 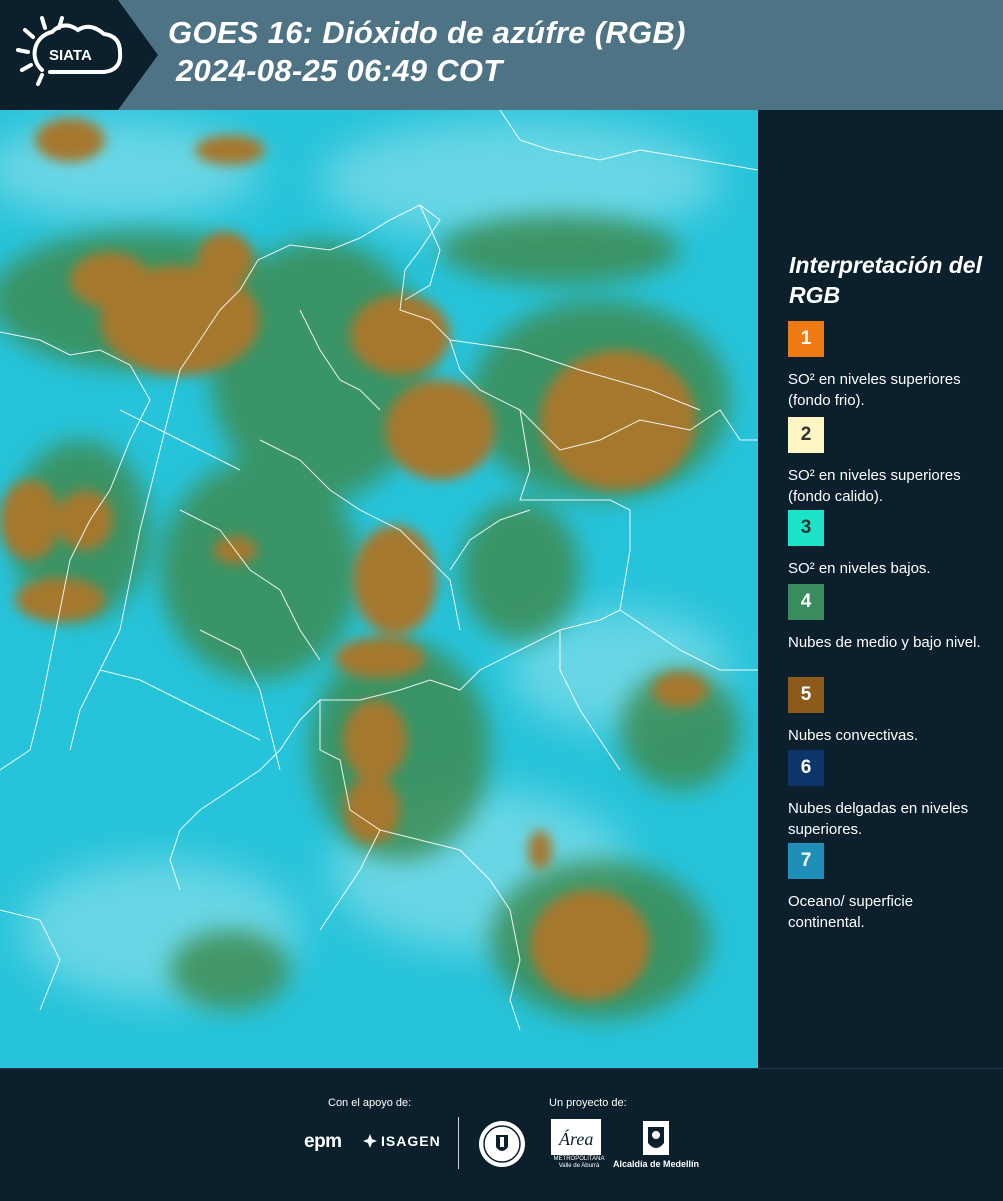 What do you see at coordinates (588, 1103) in the screenshot?
I see `project-label: Un proyecto de:` at bounding box center [588, 1103].